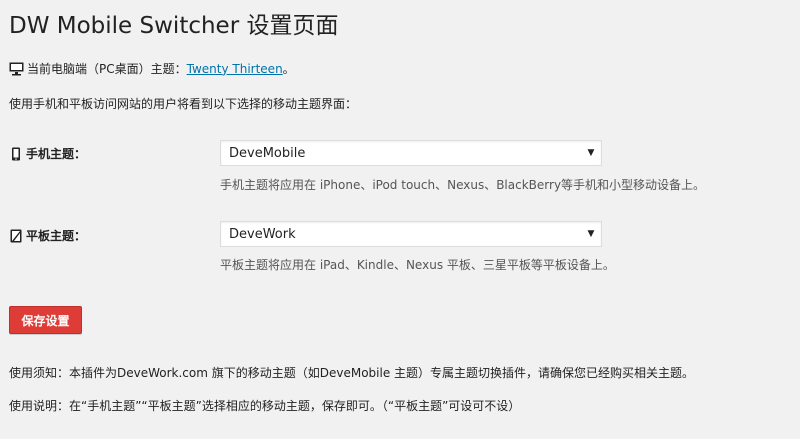 Image resolution: width=800 pixels, height=439 pixels. I want to click on current-theme-line: 当前电脑端（PC桌面）主题： Twenty Thirteen 。, so click(152, 68).